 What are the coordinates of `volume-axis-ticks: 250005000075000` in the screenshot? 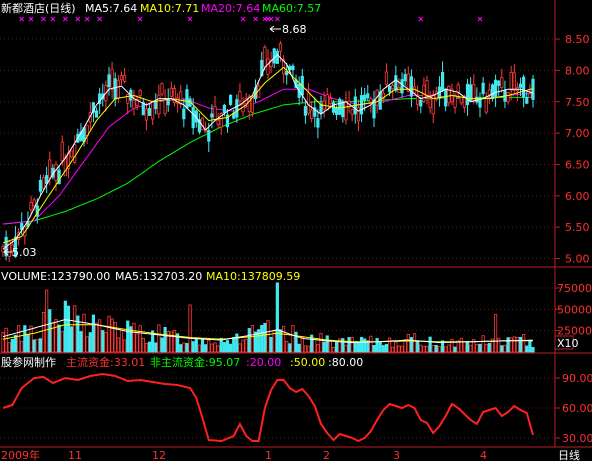 It's located at (573, 310).